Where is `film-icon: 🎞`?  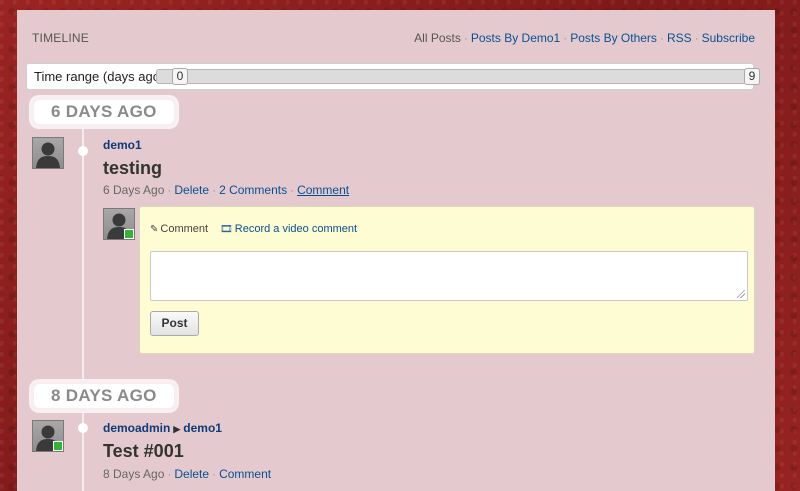 film-icon: 🎞 is located at coordinates (226, 229).